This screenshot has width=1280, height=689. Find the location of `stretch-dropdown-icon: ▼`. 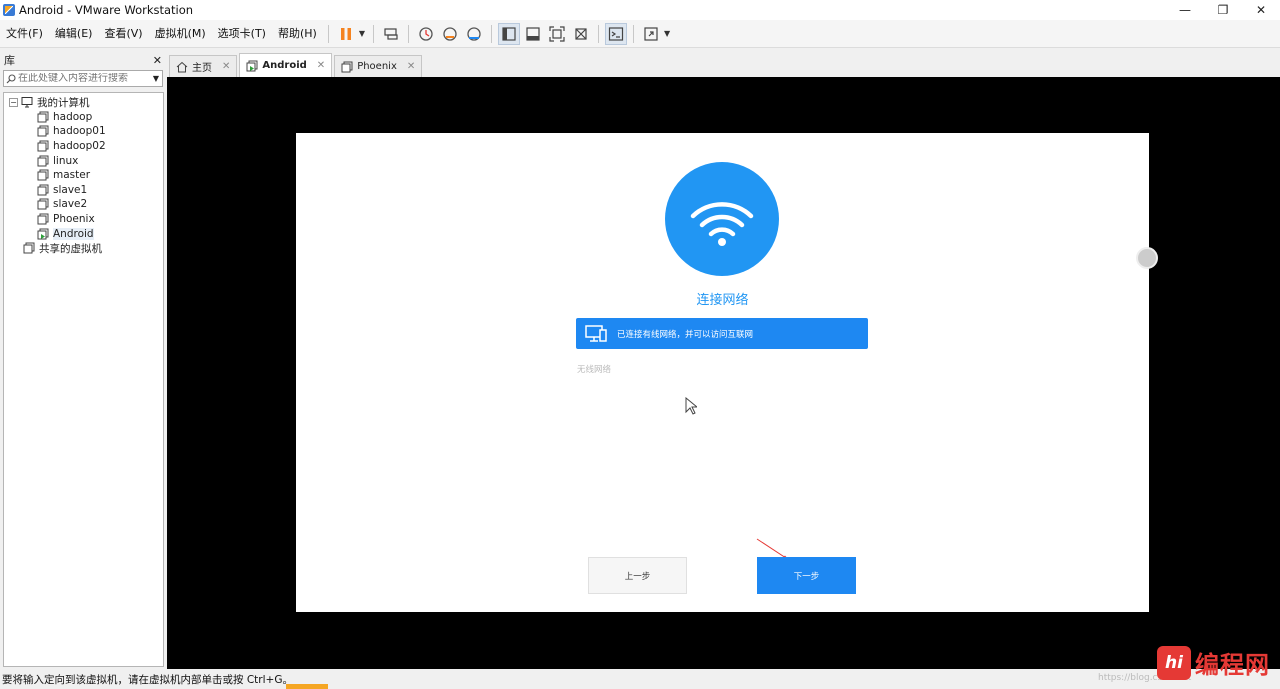

stretch-dropdown-icon: ▼ is located at coordinates (667, 33).